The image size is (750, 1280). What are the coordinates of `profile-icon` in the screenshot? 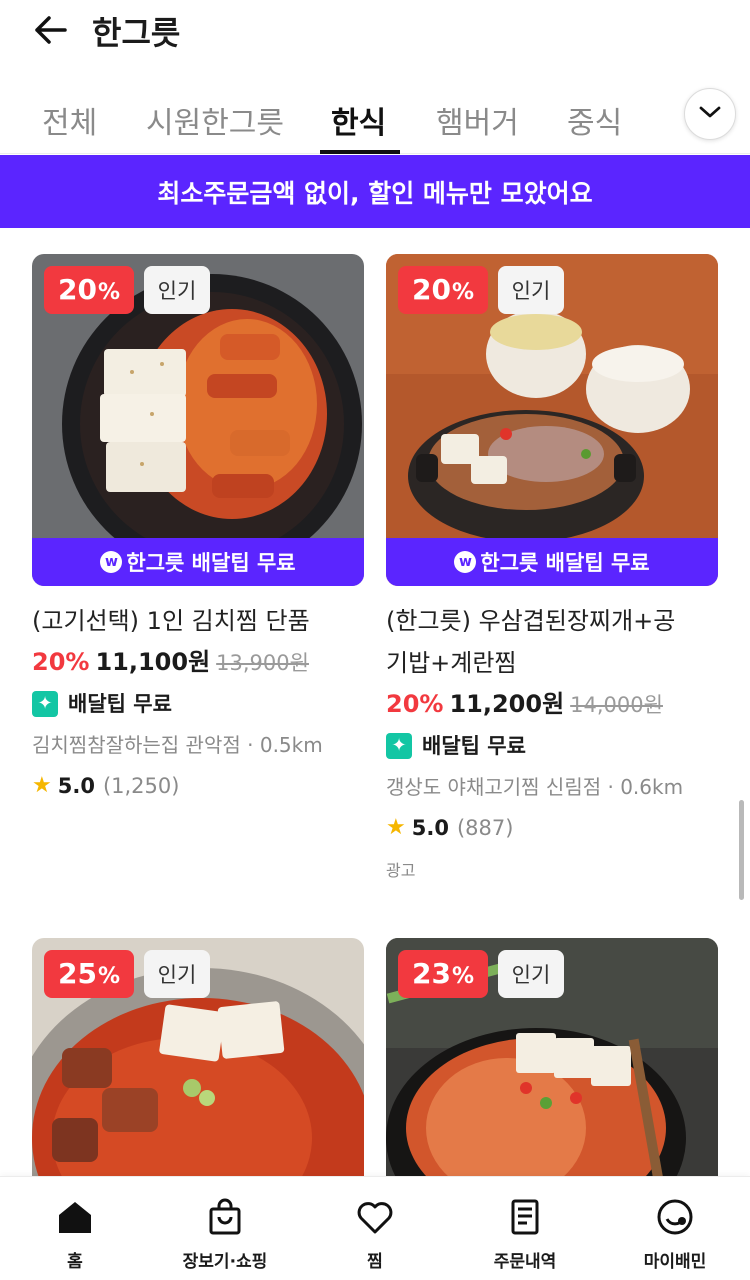 It's located at (675, 1217).